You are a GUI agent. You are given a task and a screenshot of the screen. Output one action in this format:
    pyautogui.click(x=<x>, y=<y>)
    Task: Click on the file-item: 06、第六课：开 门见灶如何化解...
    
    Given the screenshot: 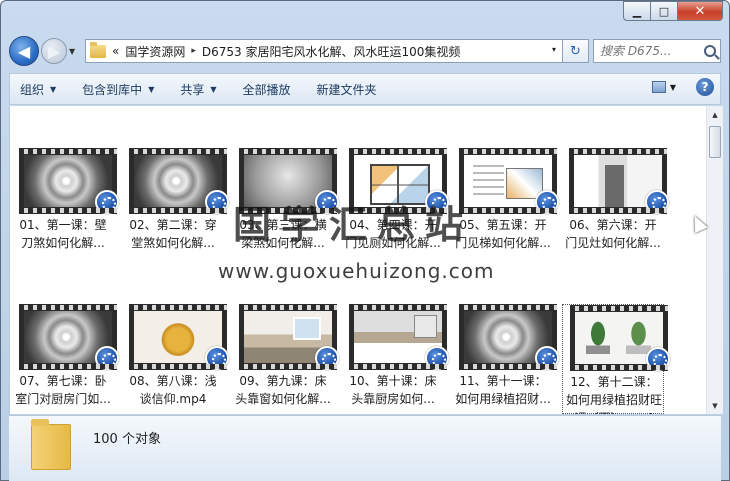 What is the action you would take?
    pyautogui.click(x=615, y=203)
    